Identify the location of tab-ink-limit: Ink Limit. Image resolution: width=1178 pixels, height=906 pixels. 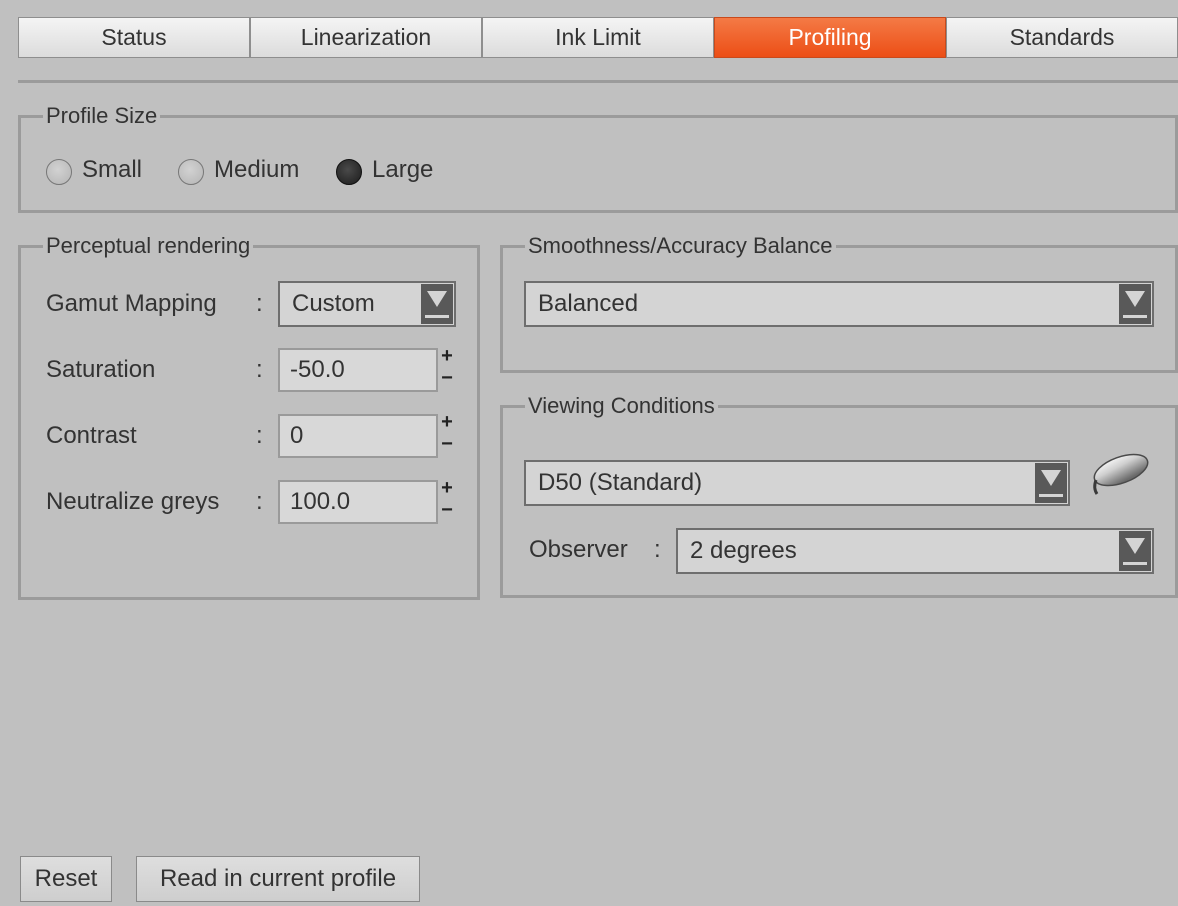
(598, 37).